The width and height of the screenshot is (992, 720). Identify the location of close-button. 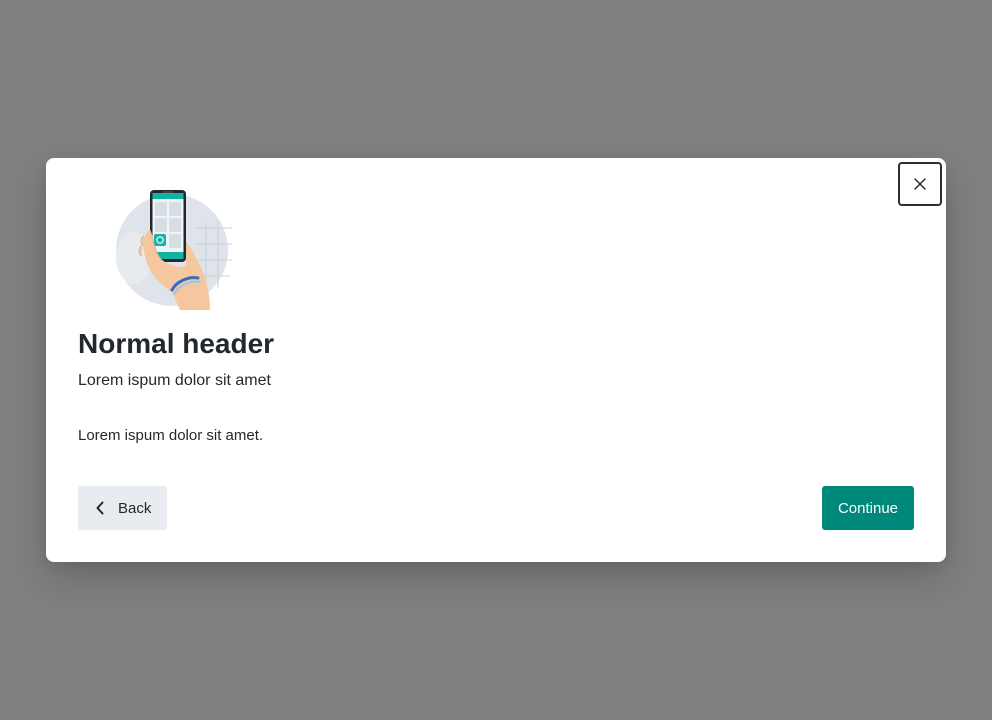
(920, 184).